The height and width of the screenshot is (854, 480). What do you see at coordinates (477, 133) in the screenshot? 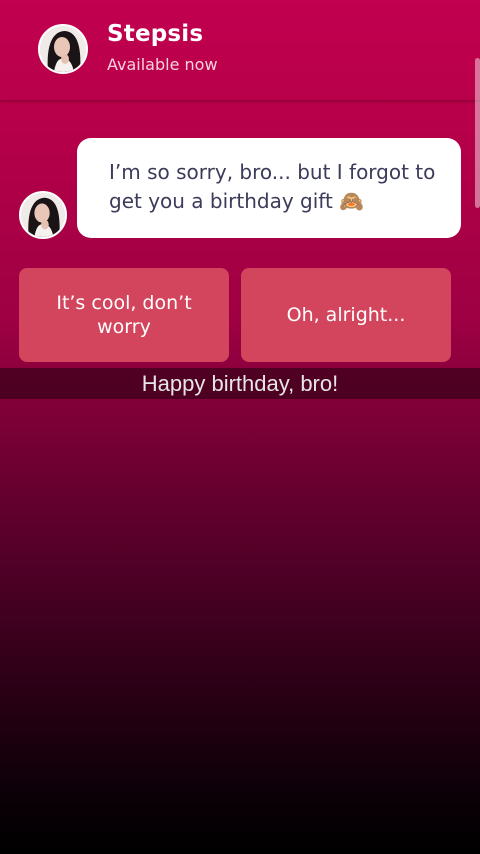
I see `scrollbar` at bounding box center [477, 133].